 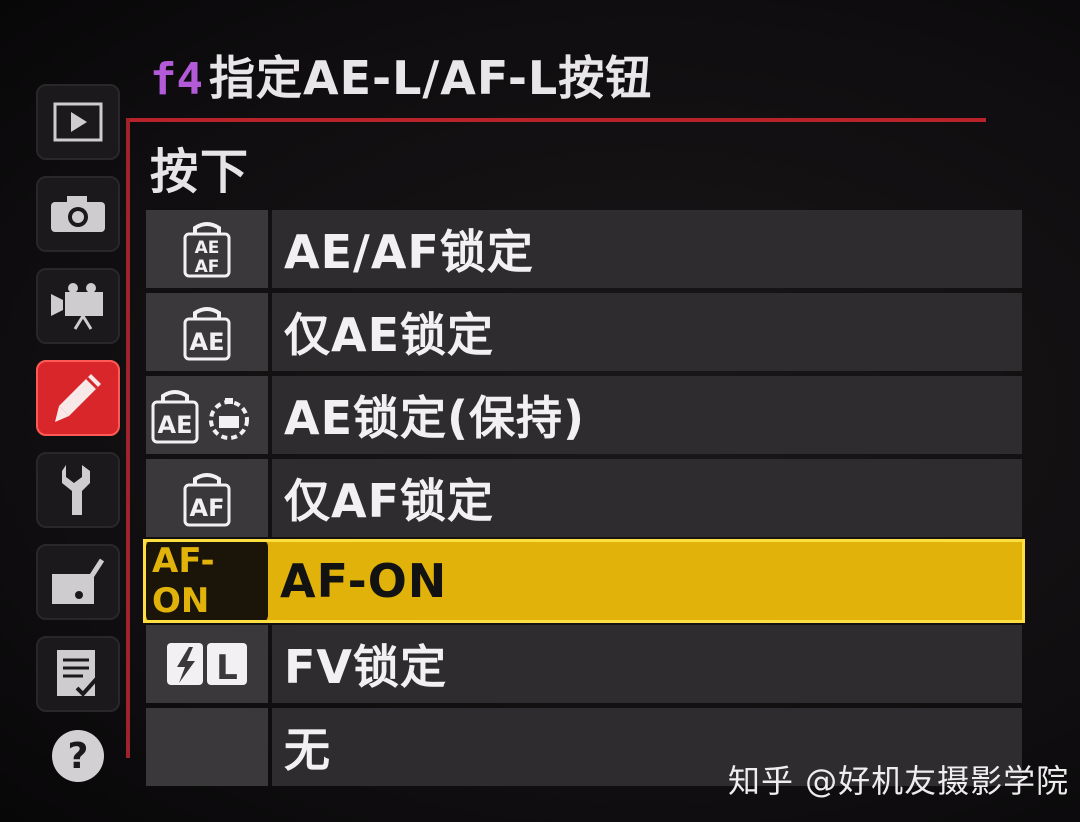 I want to click on tab-setup, so click(x=78, y=490).